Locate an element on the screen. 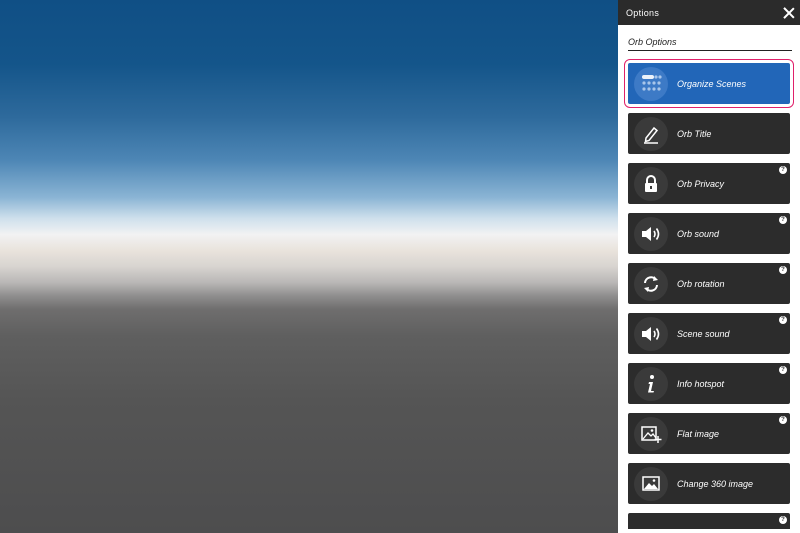 Image resolution: width=800 pixels, height=533 pixels. orb-title-button: Orb Title is located at coordinates (709, 133).